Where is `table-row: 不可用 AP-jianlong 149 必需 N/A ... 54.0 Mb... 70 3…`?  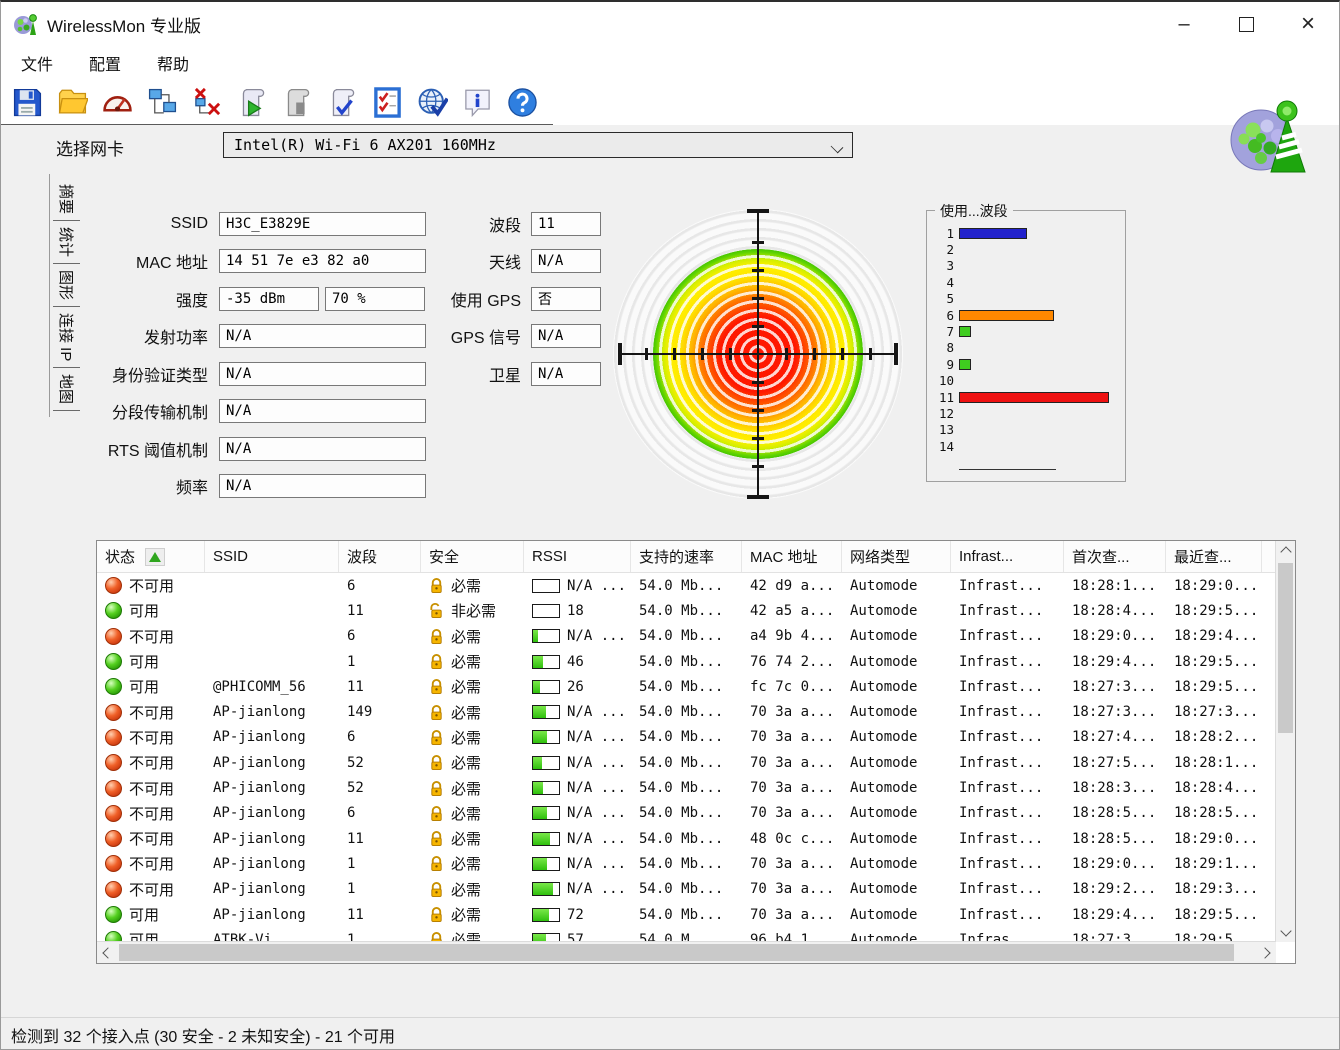
table-row: 不可用 AP-jianlong 149 必需 N/A ... 54.0 Mb... 70 3… is located at coordinates (696, 711).